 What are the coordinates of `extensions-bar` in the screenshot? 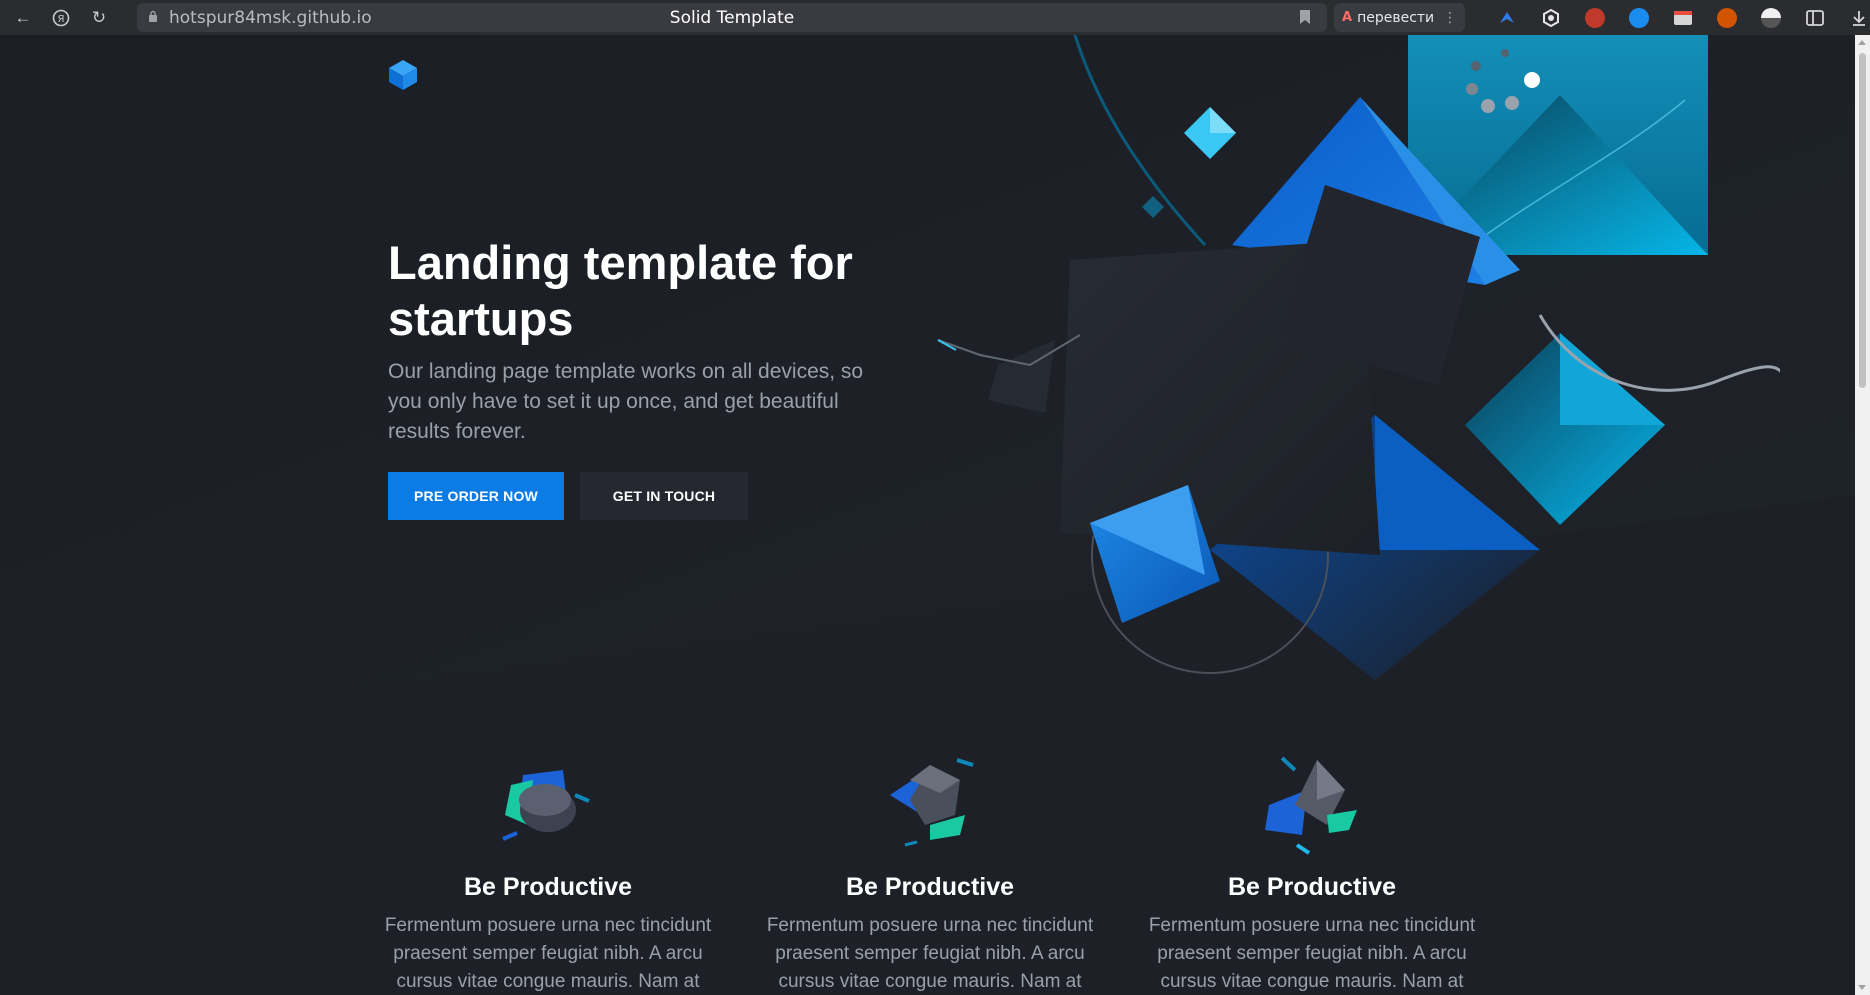 It's located at (1677, 18).